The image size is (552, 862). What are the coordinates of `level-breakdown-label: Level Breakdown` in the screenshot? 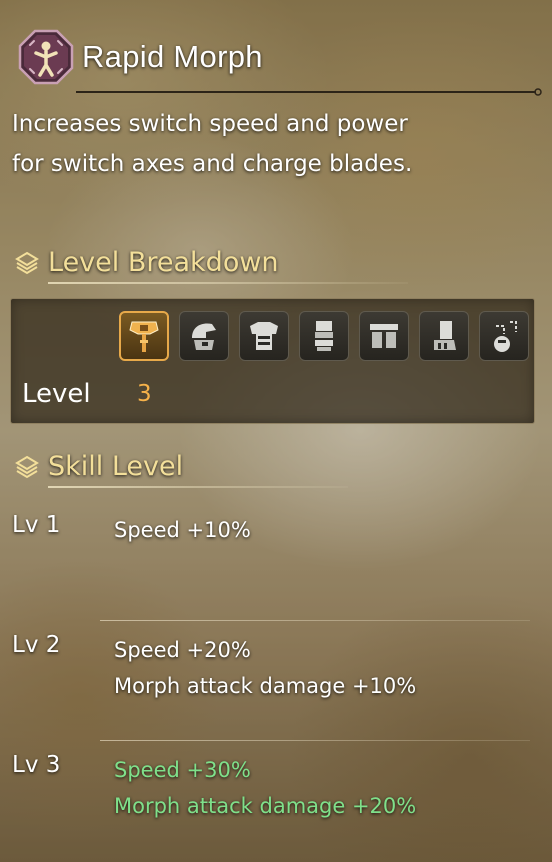 It's located at (163, 262).